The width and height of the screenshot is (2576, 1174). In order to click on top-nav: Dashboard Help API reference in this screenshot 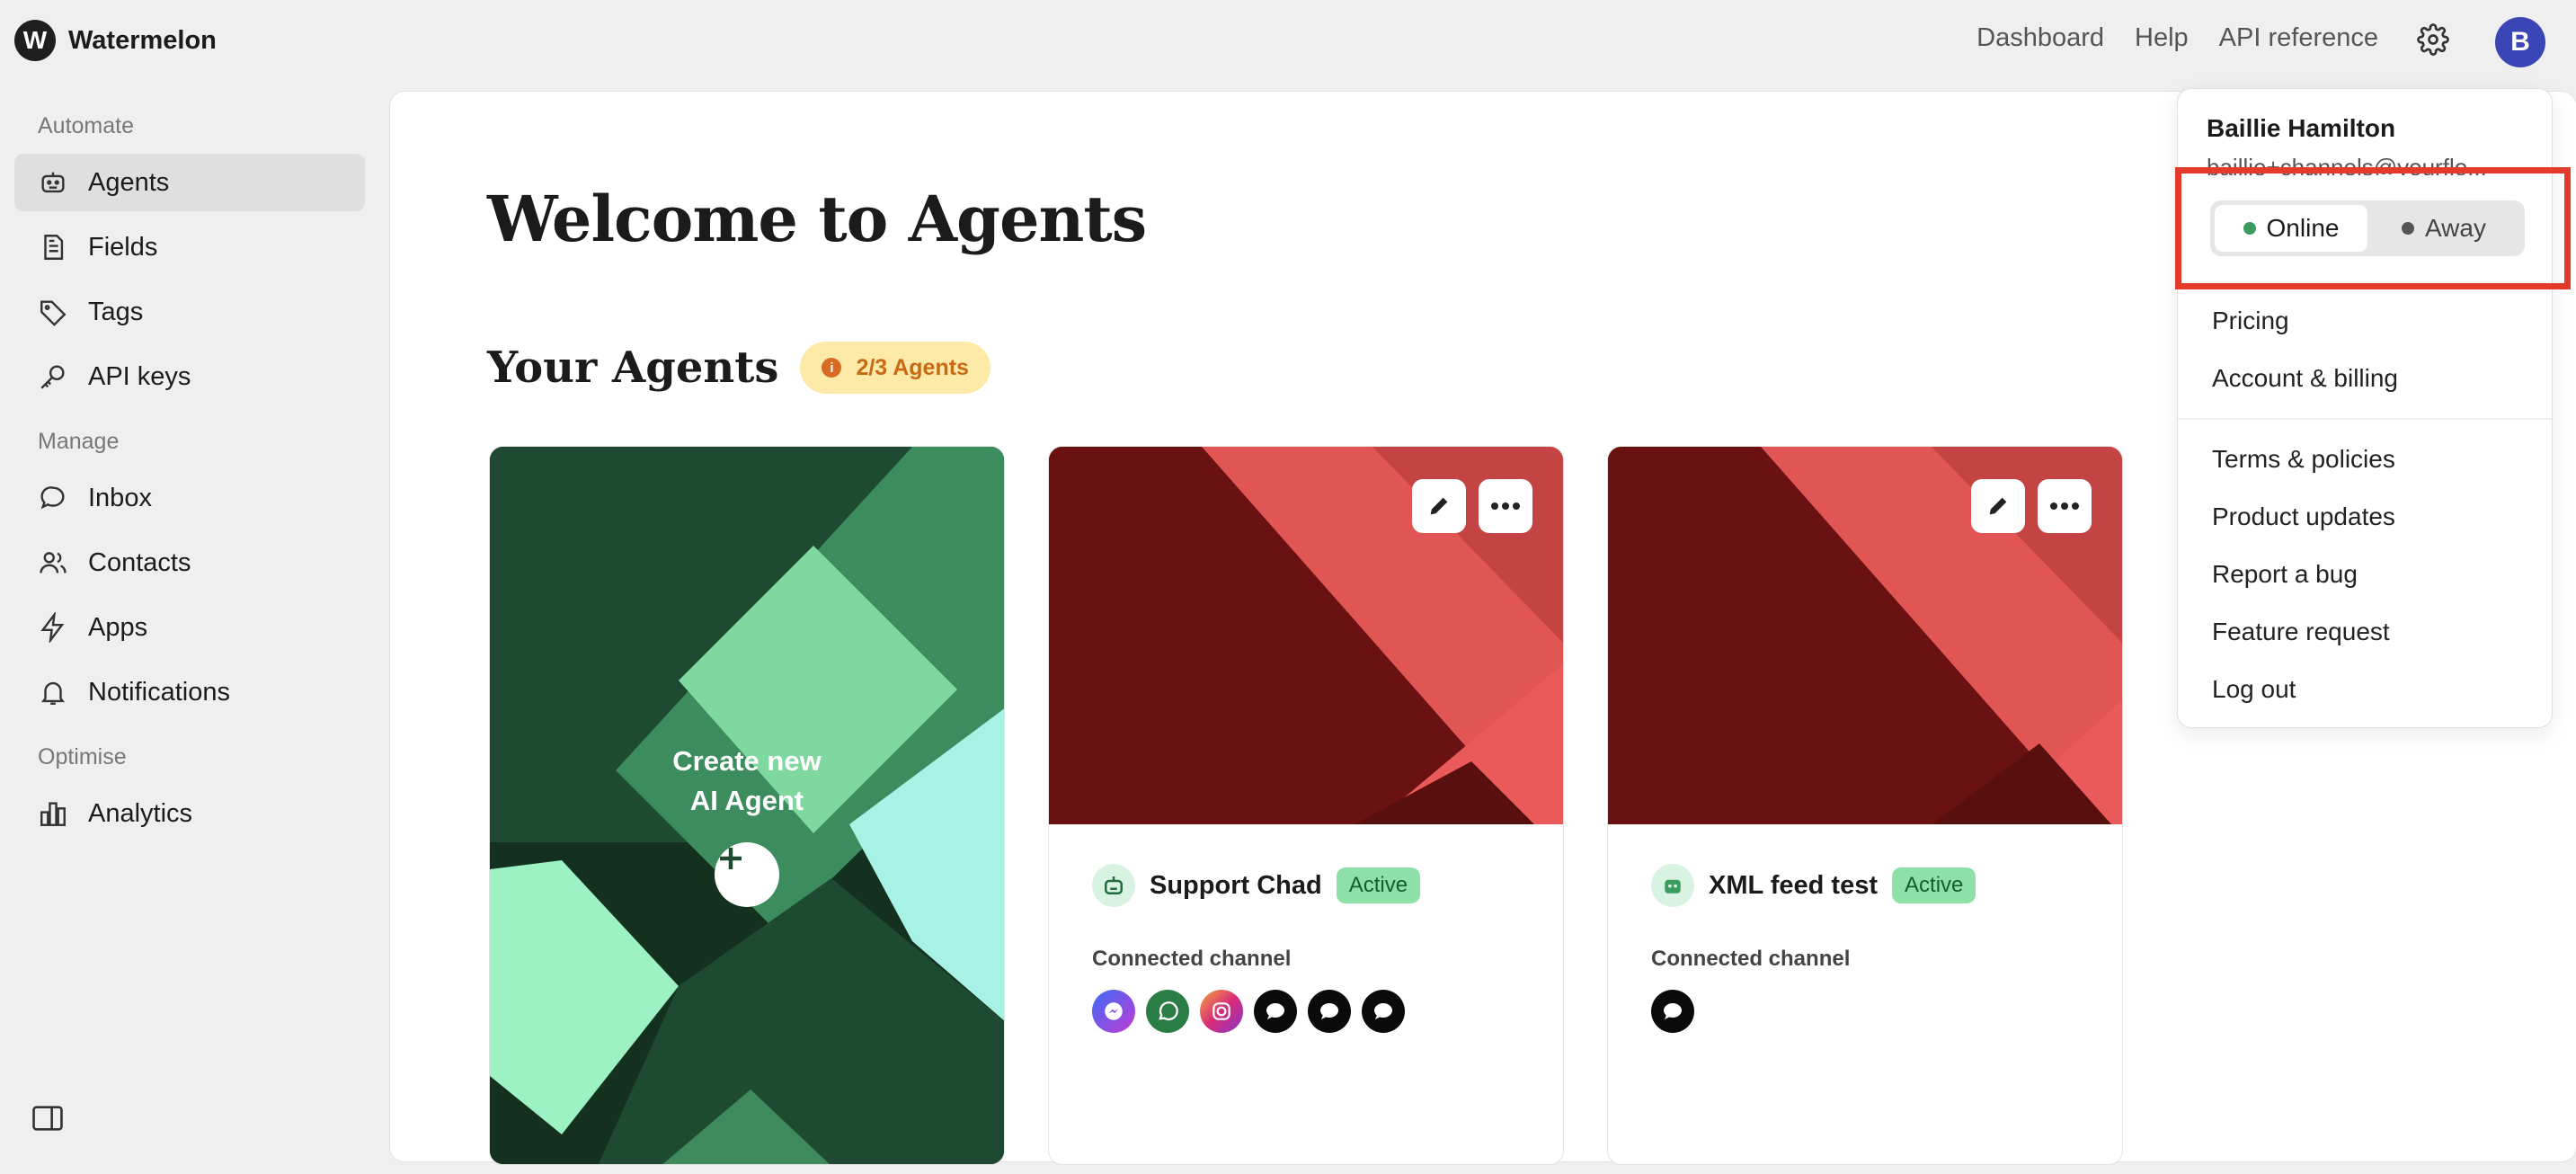, I will do `click(2177, 38)`.